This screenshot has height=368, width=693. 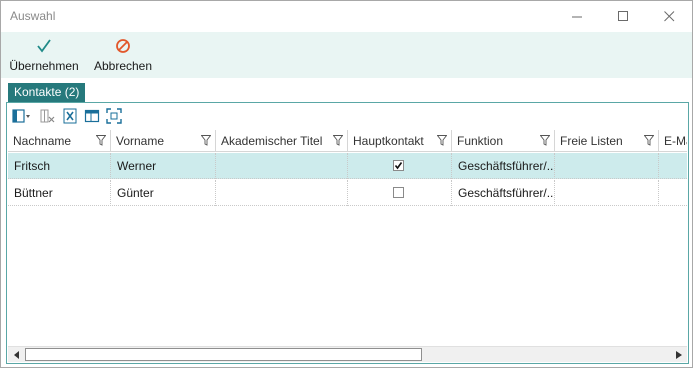 What do you see at coordinates (114, 116) in the screenshot?
I see `fit-columns-icon` at bounding box center [114, 116].